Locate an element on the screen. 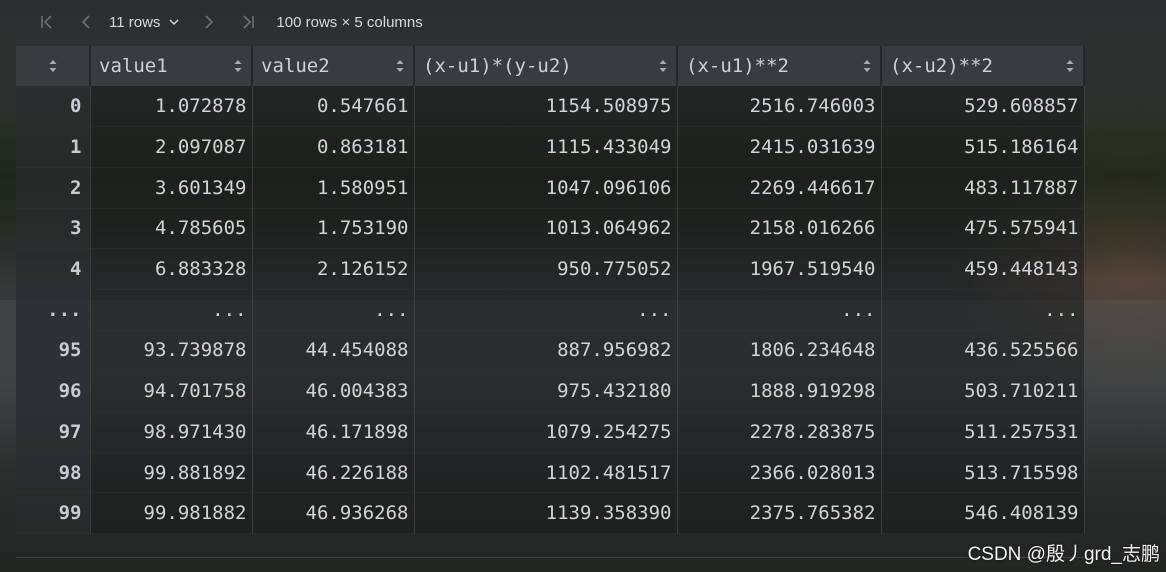  row-index: 0 is located at coordinates (53, 107).